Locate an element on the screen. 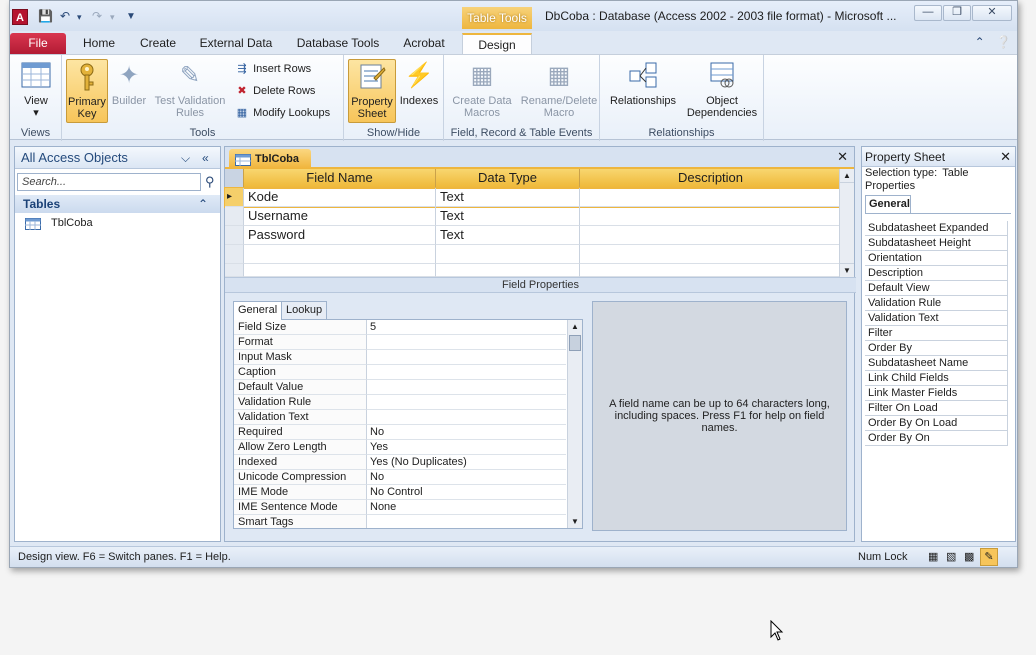  property-row: Indexed Yes (No Duplicates) is located at coordinates (400, 462).